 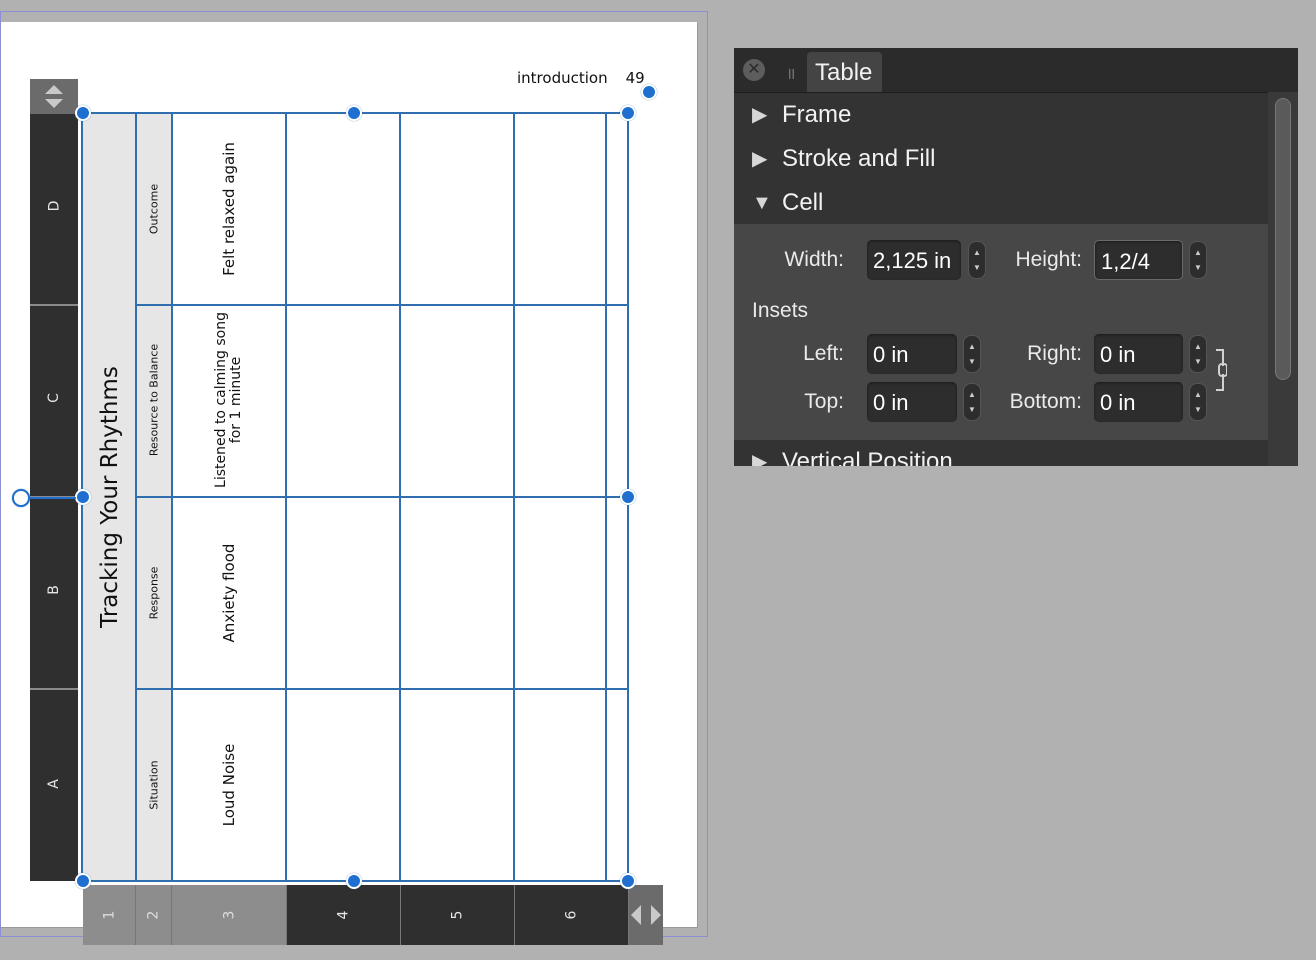 What do you see at coordinates (458, 915) in the screenshot?
I see `column-header-5: 5` at bounding box center [458, 915].